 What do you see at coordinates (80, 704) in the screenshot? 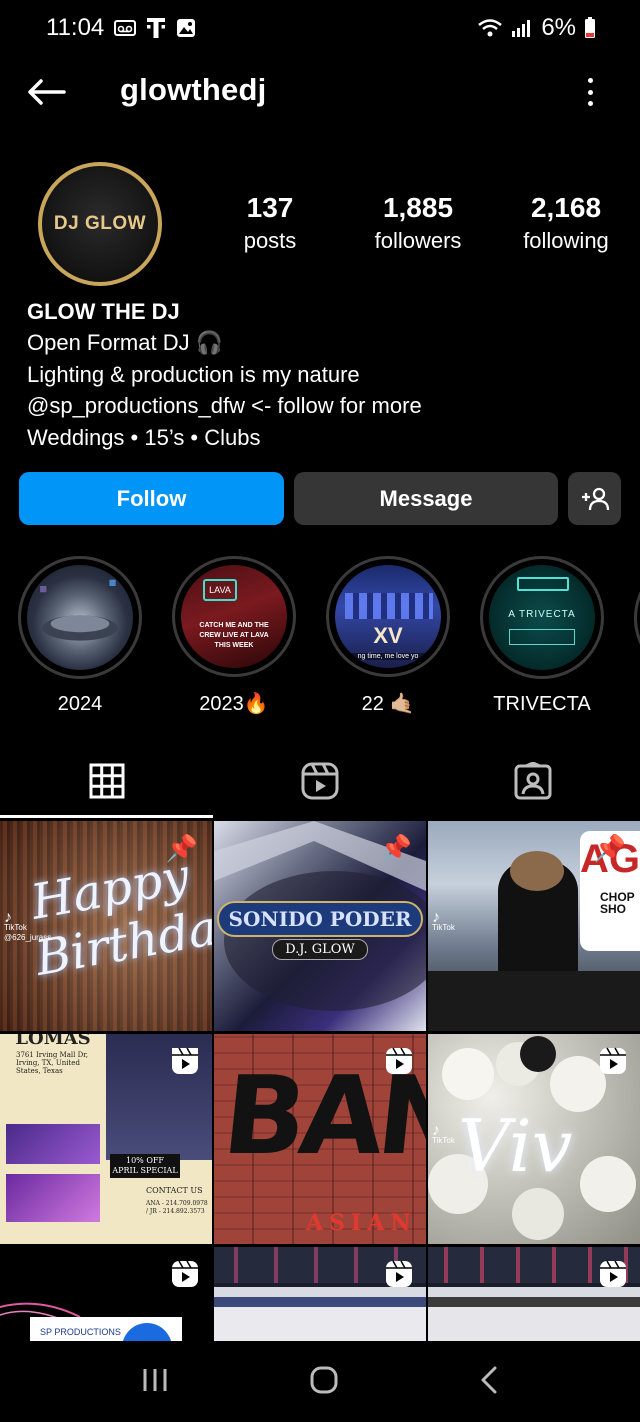
I see `highlight-label: 2024` at bounding box center [80, 704].